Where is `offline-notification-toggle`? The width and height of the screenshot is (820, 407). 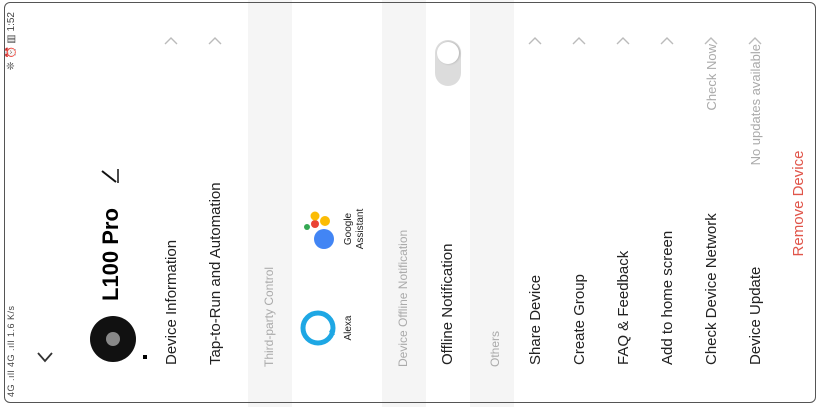
offline-notification-toggle is located at coordinates (448, 63).